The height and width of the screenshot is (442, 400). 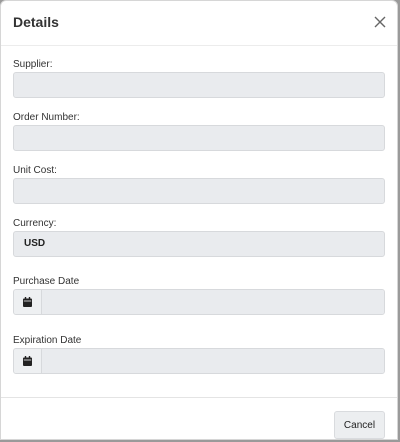 I want to click on expiration-date-label: Expiration Date, so click(x=47, y=340).